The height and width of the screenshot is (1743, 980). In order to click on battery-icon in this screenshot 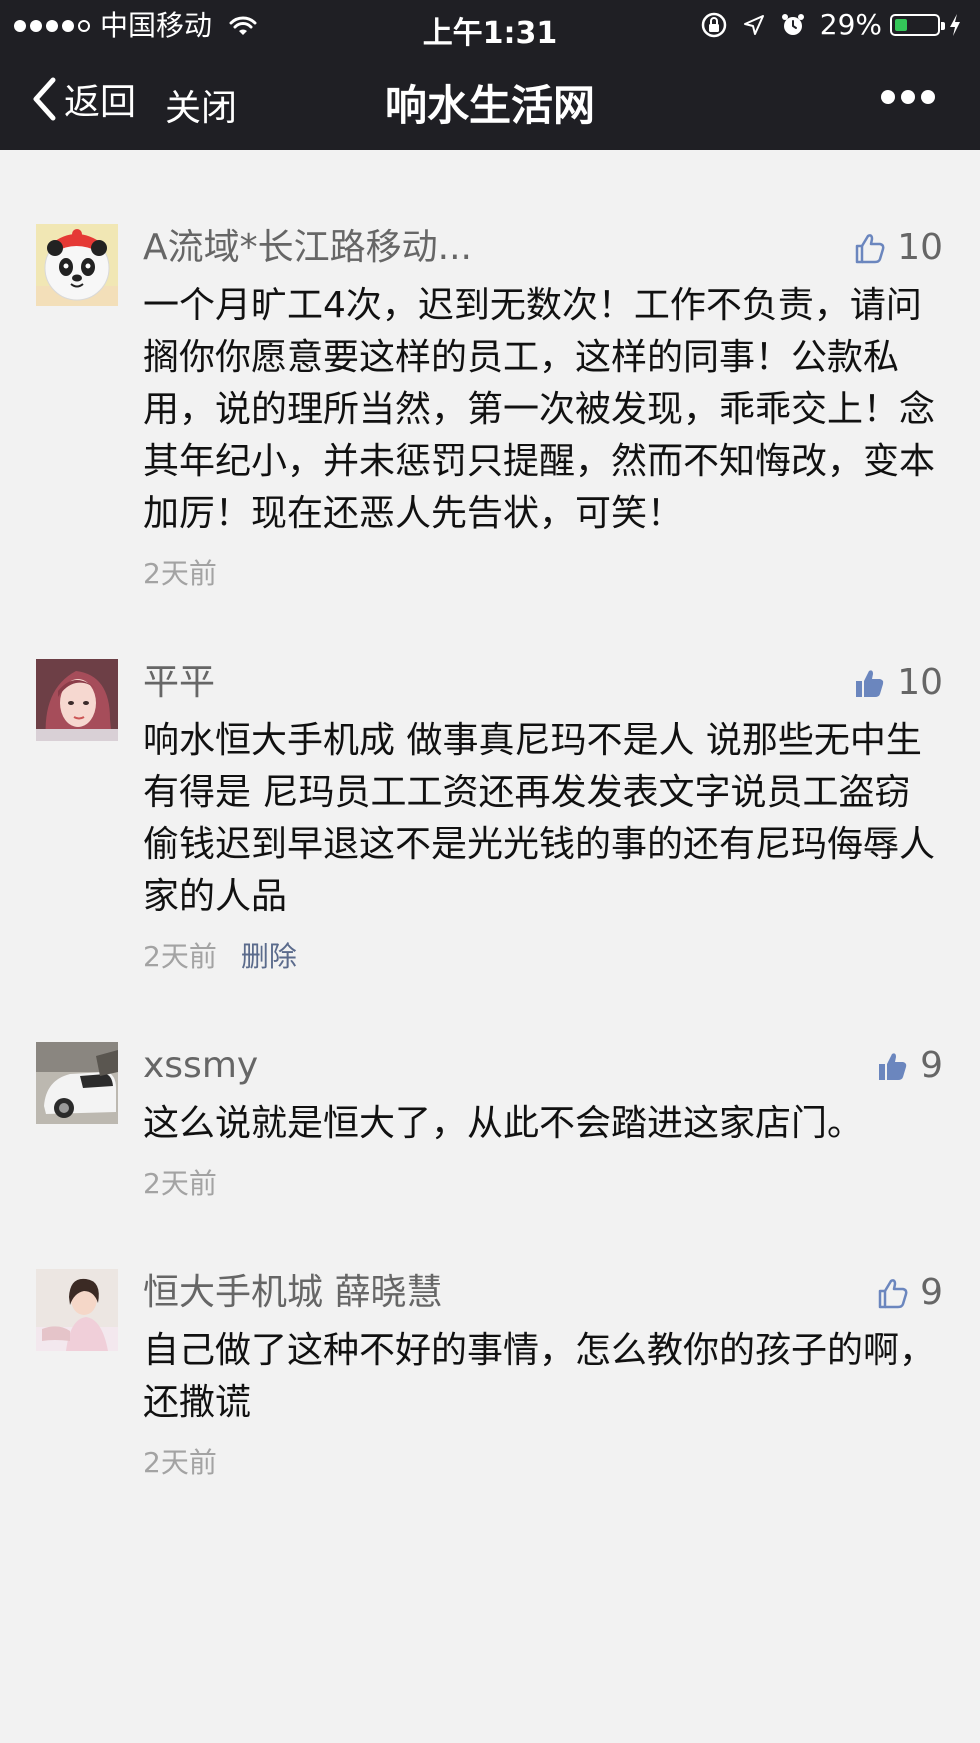, I will do `click(917, 25)`.